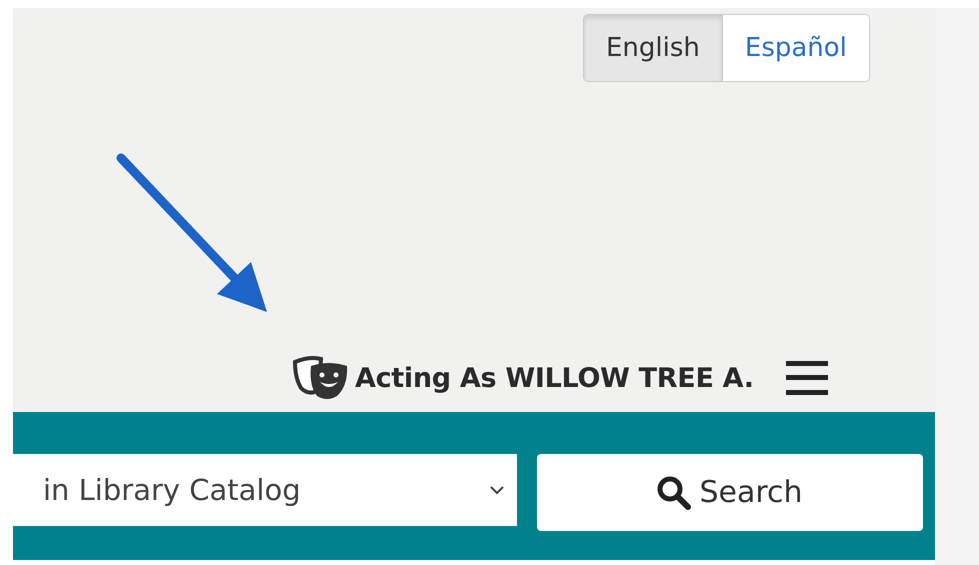 This screenshot has width=979, height=565. Describe the element at coordinates (320, 378) in the screenshot. I see `theater-masks-icon` at that location.